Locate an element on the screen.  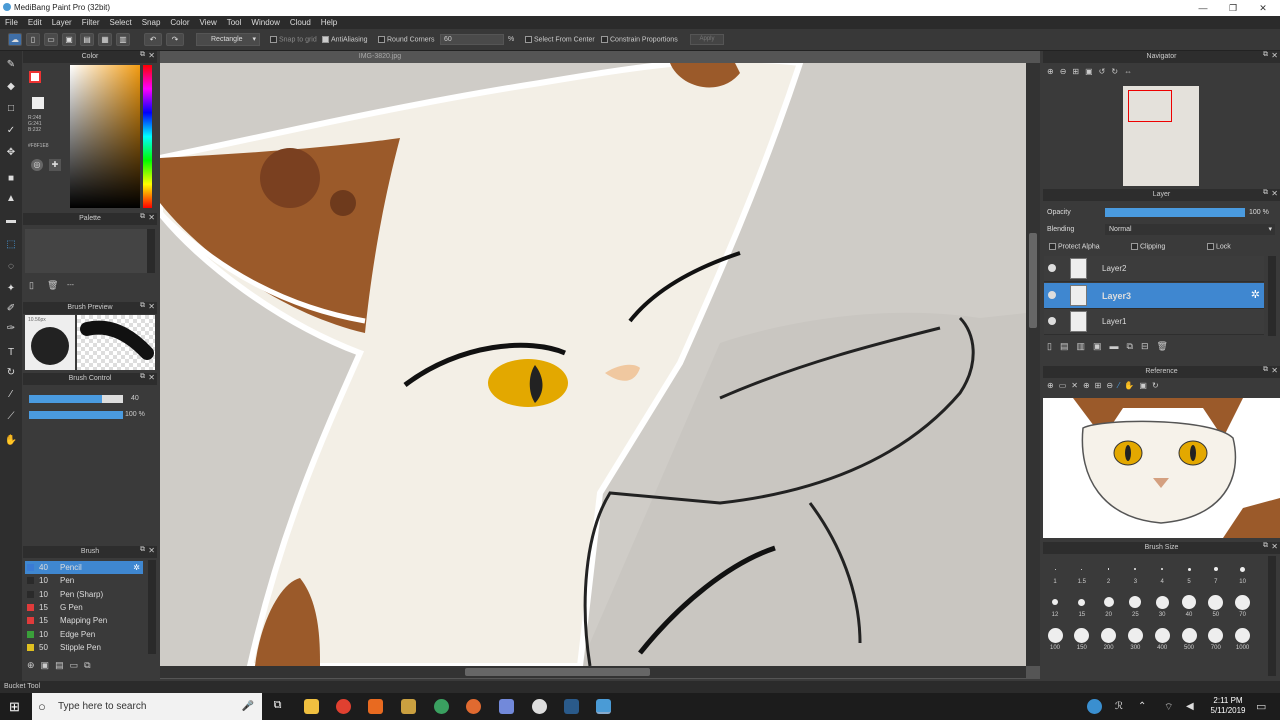
eraser-tool-icon: ◆ is located at coordinates (11, 87).